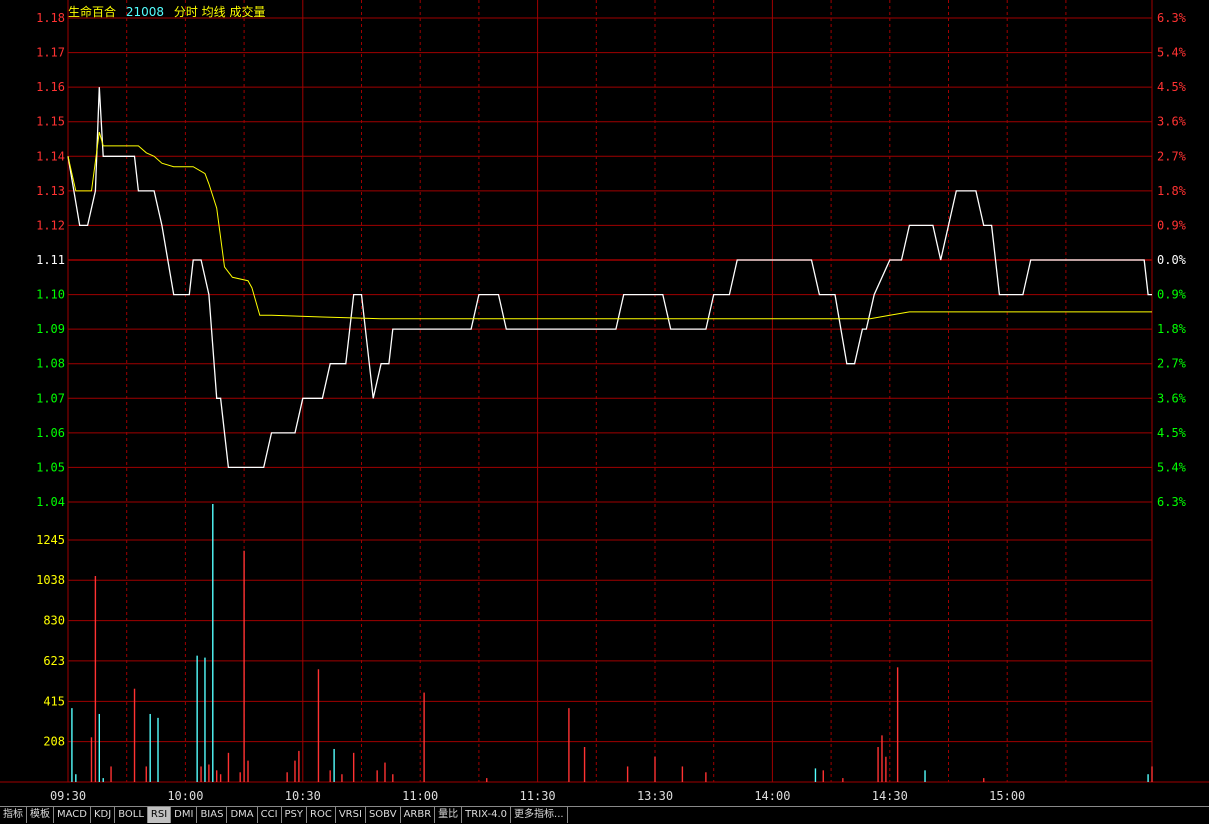  Describe the element at coordinates (1007, 796) in the screenshot. I see `time-tick-label: 15:00` at that location.